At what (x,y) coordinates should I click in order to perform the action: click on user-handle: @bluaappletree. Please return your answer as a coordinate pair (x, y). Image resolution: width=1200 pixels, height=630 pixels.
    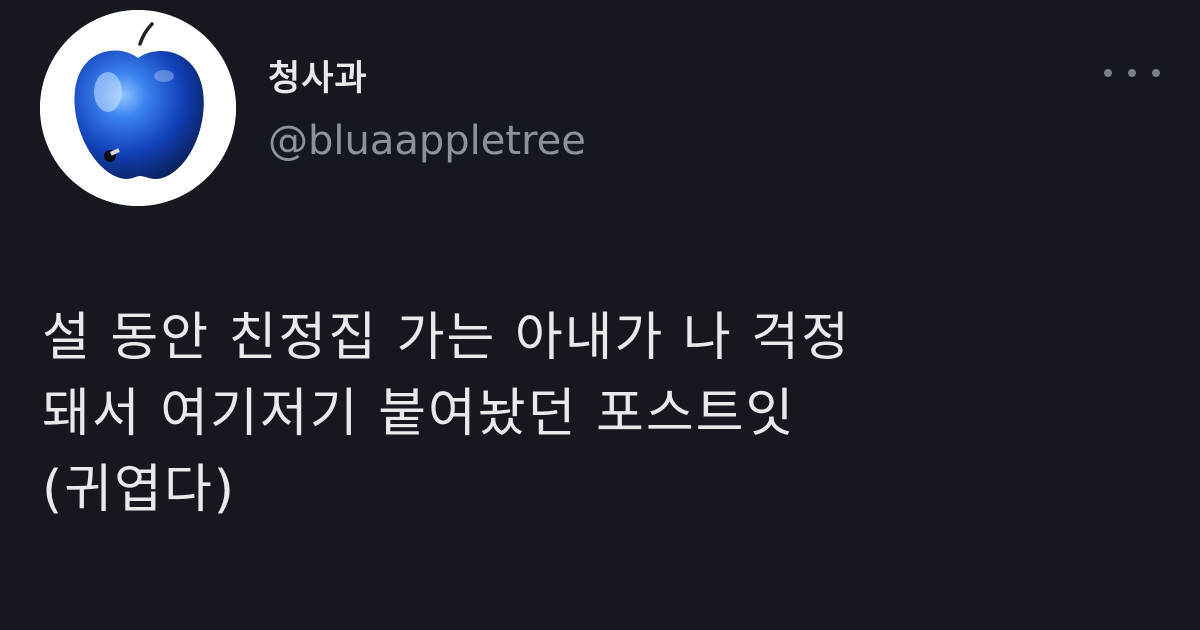
    Looking at the image, I should click on (427, 141).